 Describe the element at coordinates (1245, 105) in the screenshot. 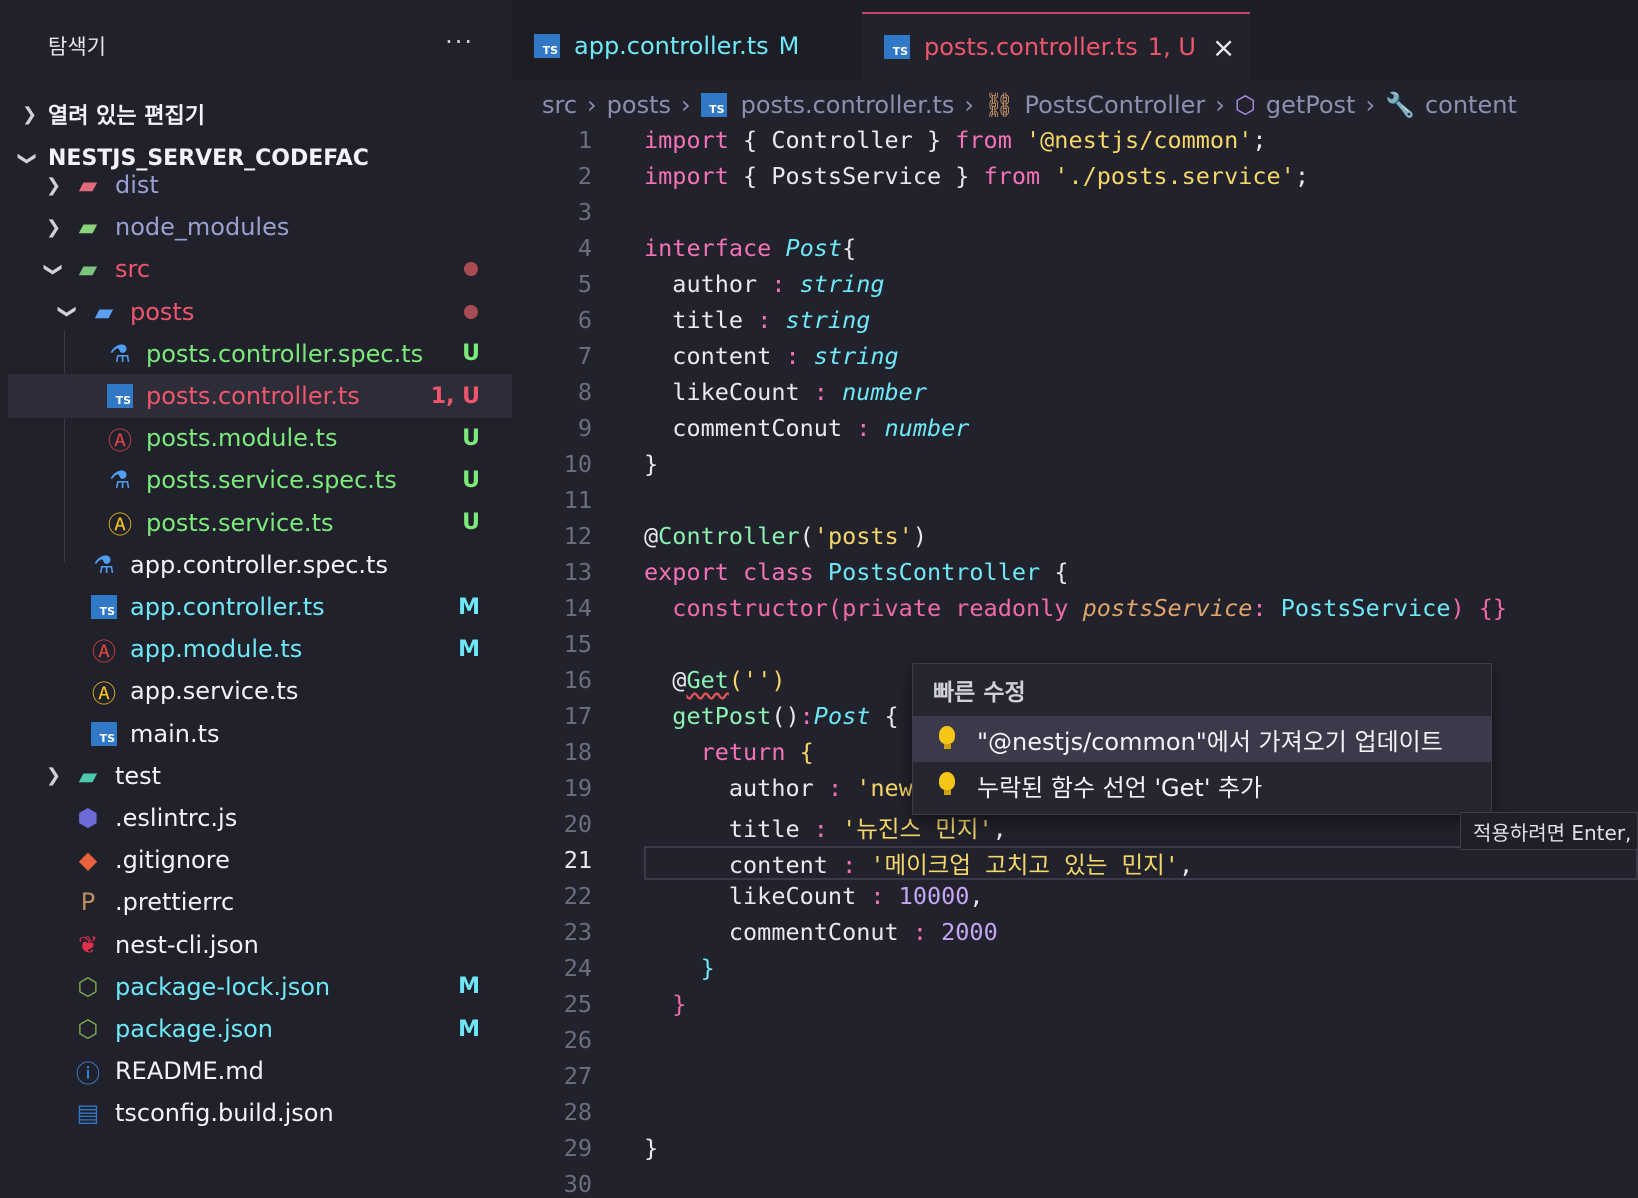

I see `method-cube-icon: ⬡` at that location.